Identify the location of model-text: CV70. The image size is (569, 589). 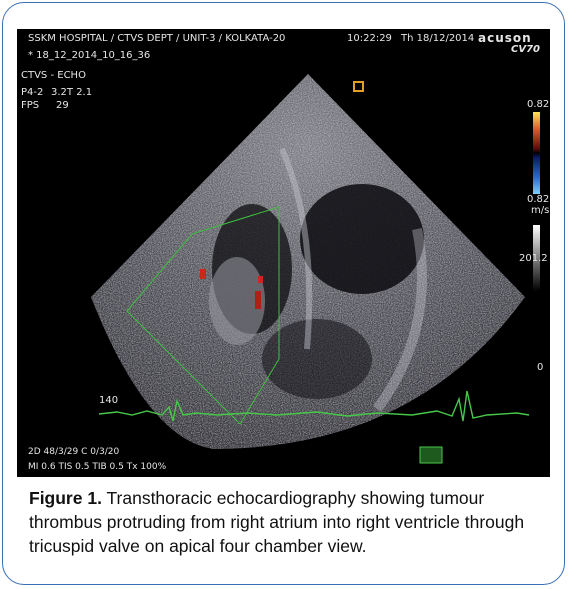
(525, 49).